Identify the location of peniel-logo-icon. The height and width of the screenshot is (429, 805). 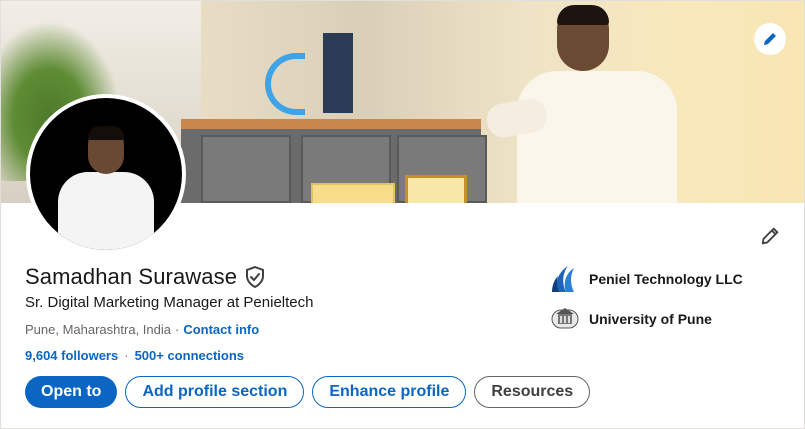
(565, 279).